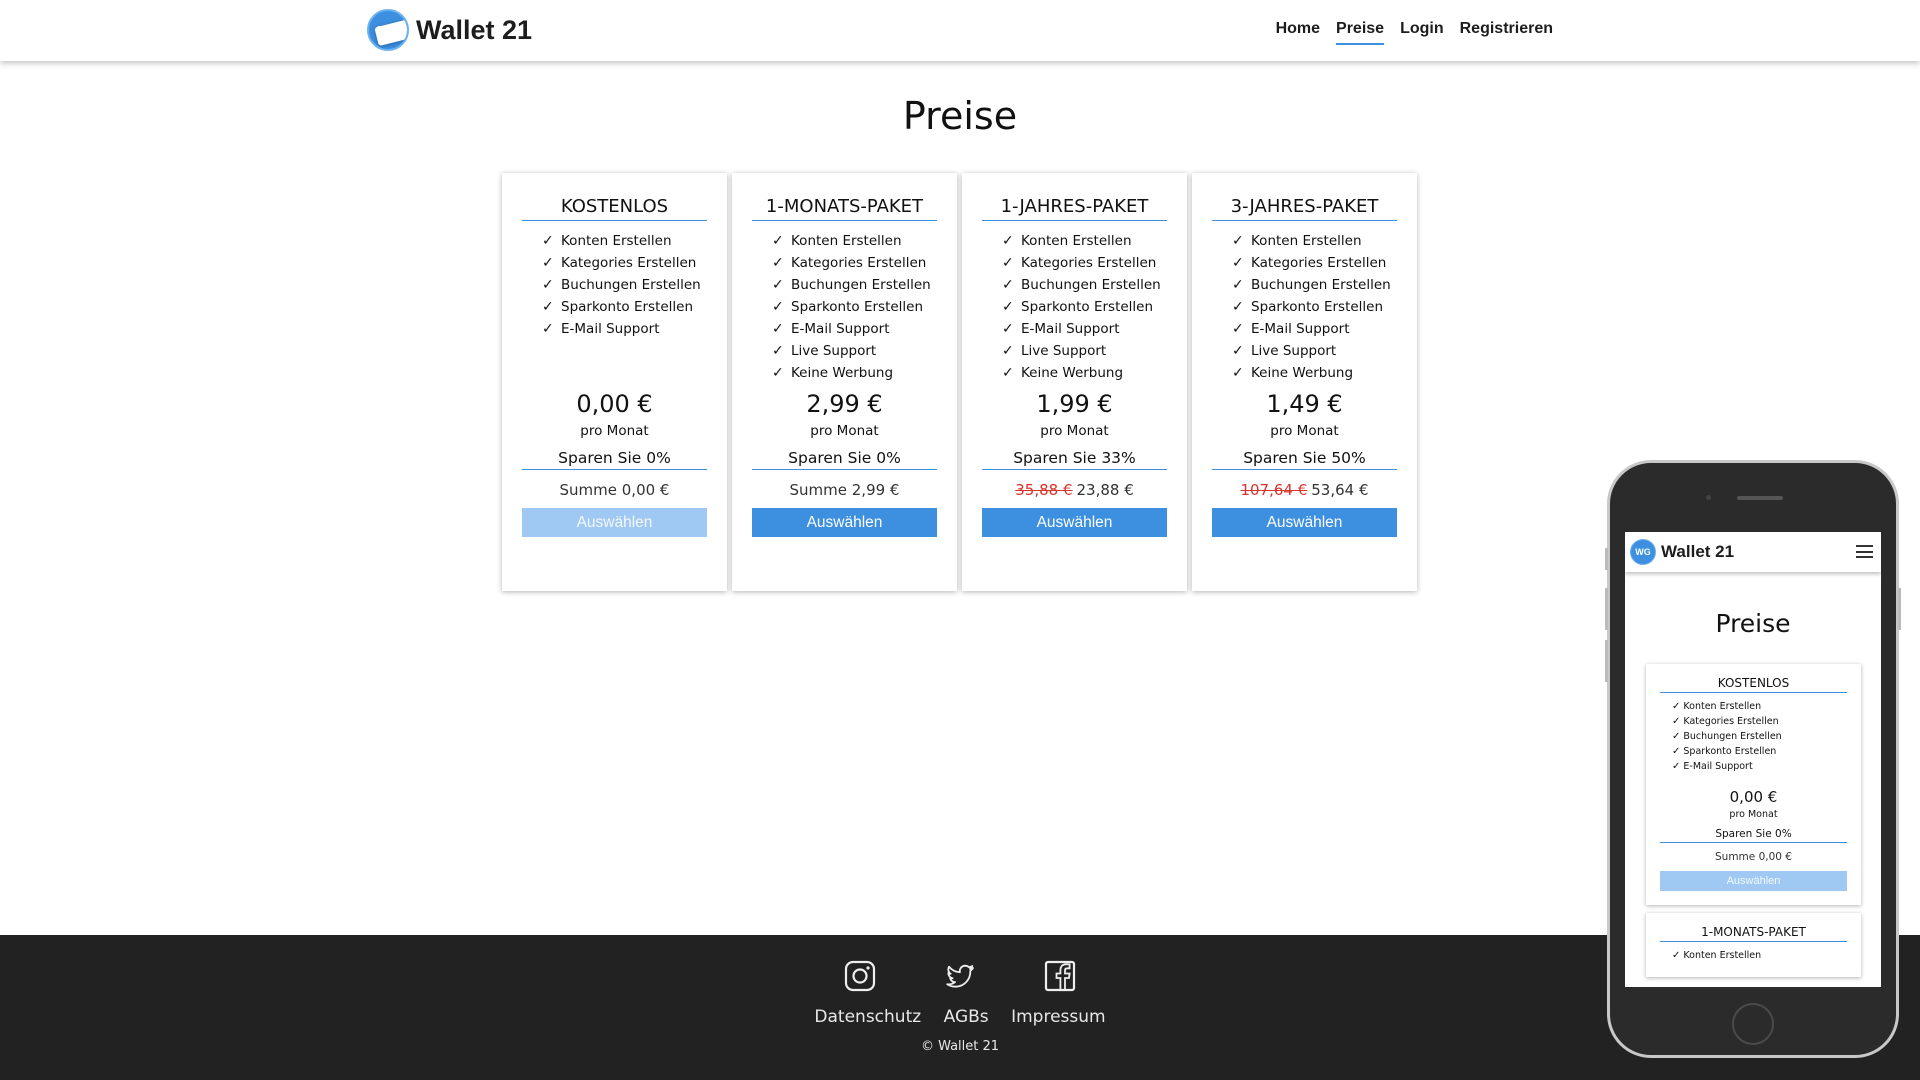  Describe the element at coordinates (1864, 551) in the screenshot. I see `hamburger-menu-icon` at that location.